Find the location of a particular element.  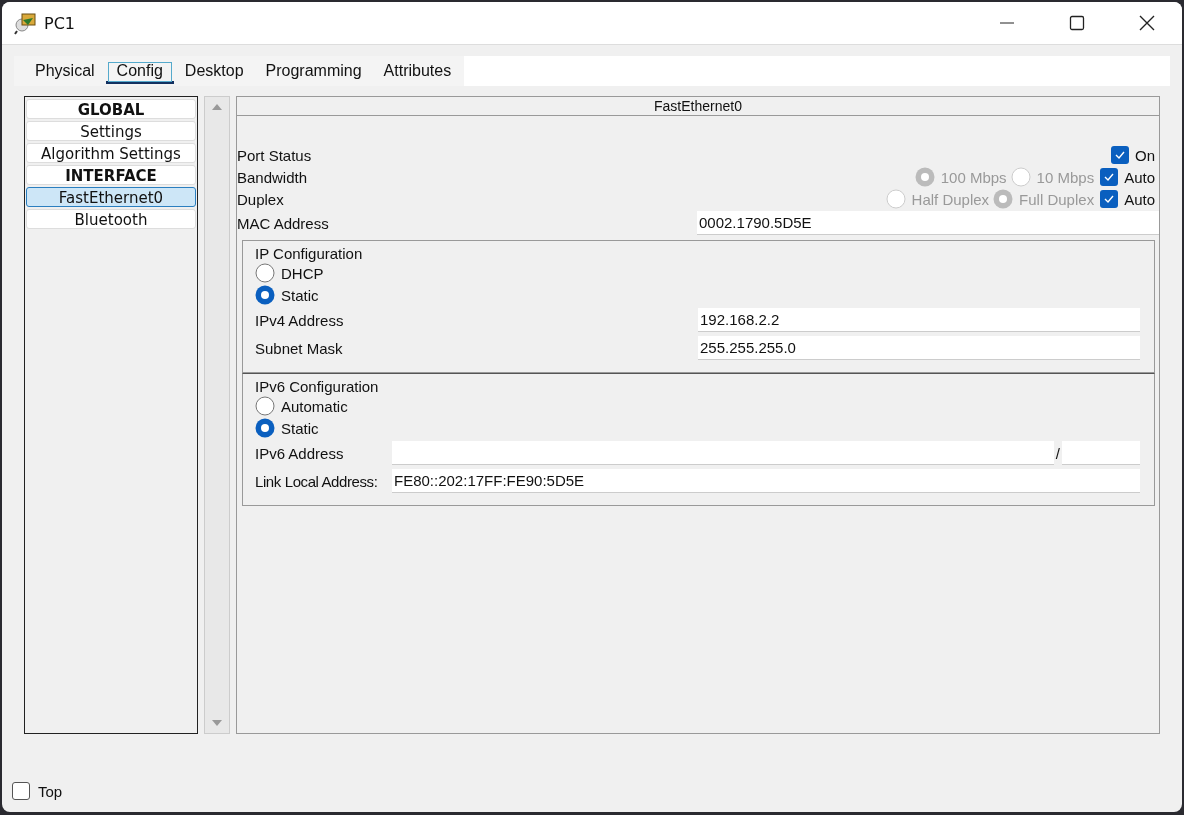

minimize-icon is located at coordinates (1007, 23).